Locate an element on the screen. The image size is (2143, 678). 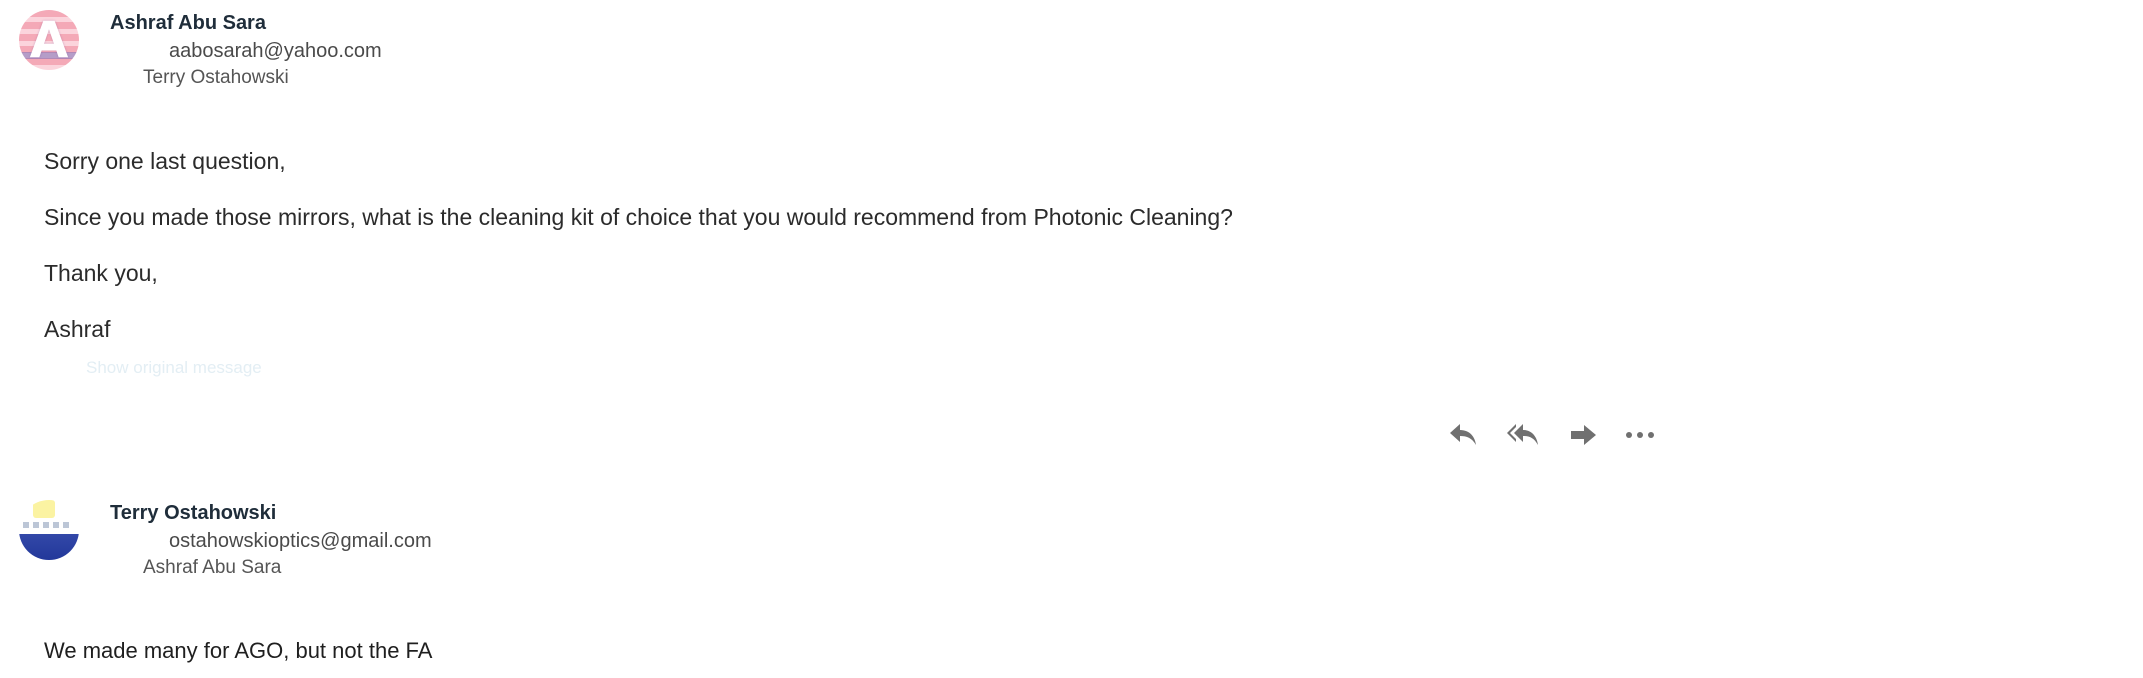
message-body-line: Thank you, is located at coordinates (101, 273).